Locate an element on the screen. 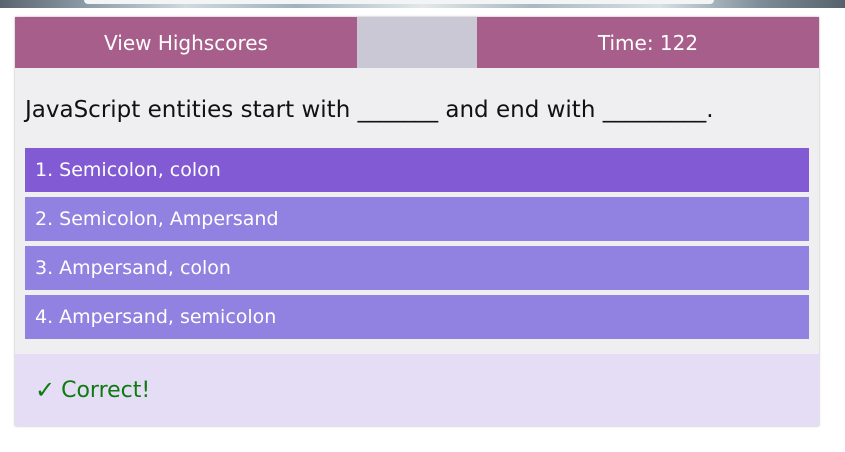 The image size is (845, 452). answer-option-3: 3. Ampersand, colon is located at coordinates (417, 268).